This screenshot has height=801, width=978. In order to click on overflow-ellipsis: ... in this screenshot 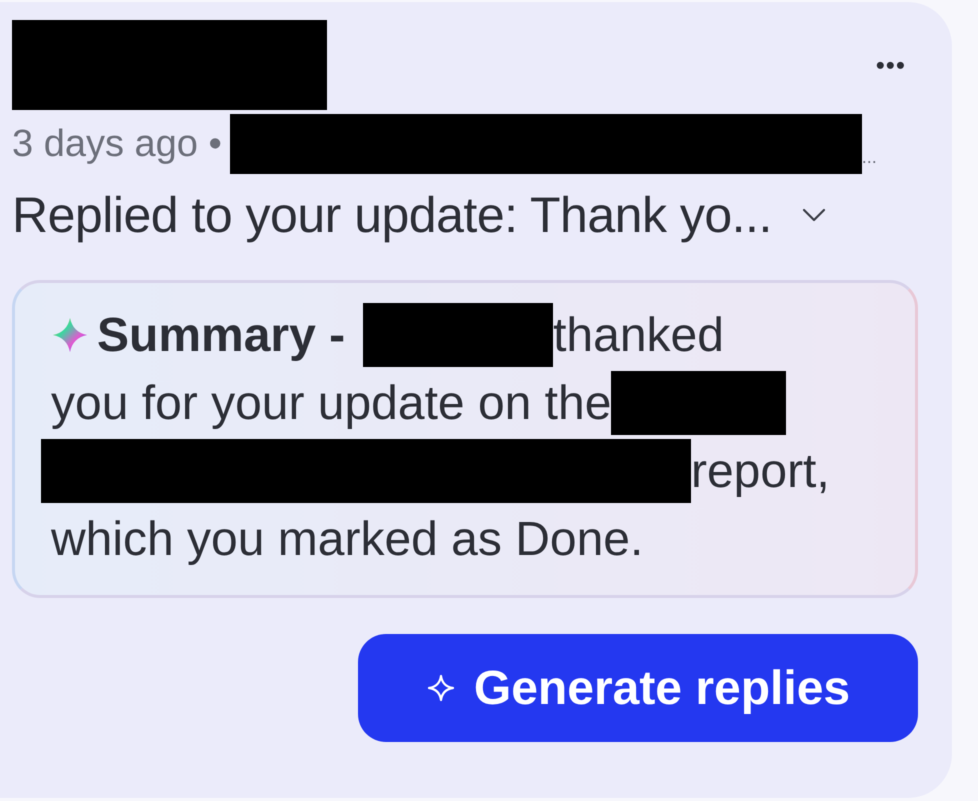, I will do `click(869, 157)`.